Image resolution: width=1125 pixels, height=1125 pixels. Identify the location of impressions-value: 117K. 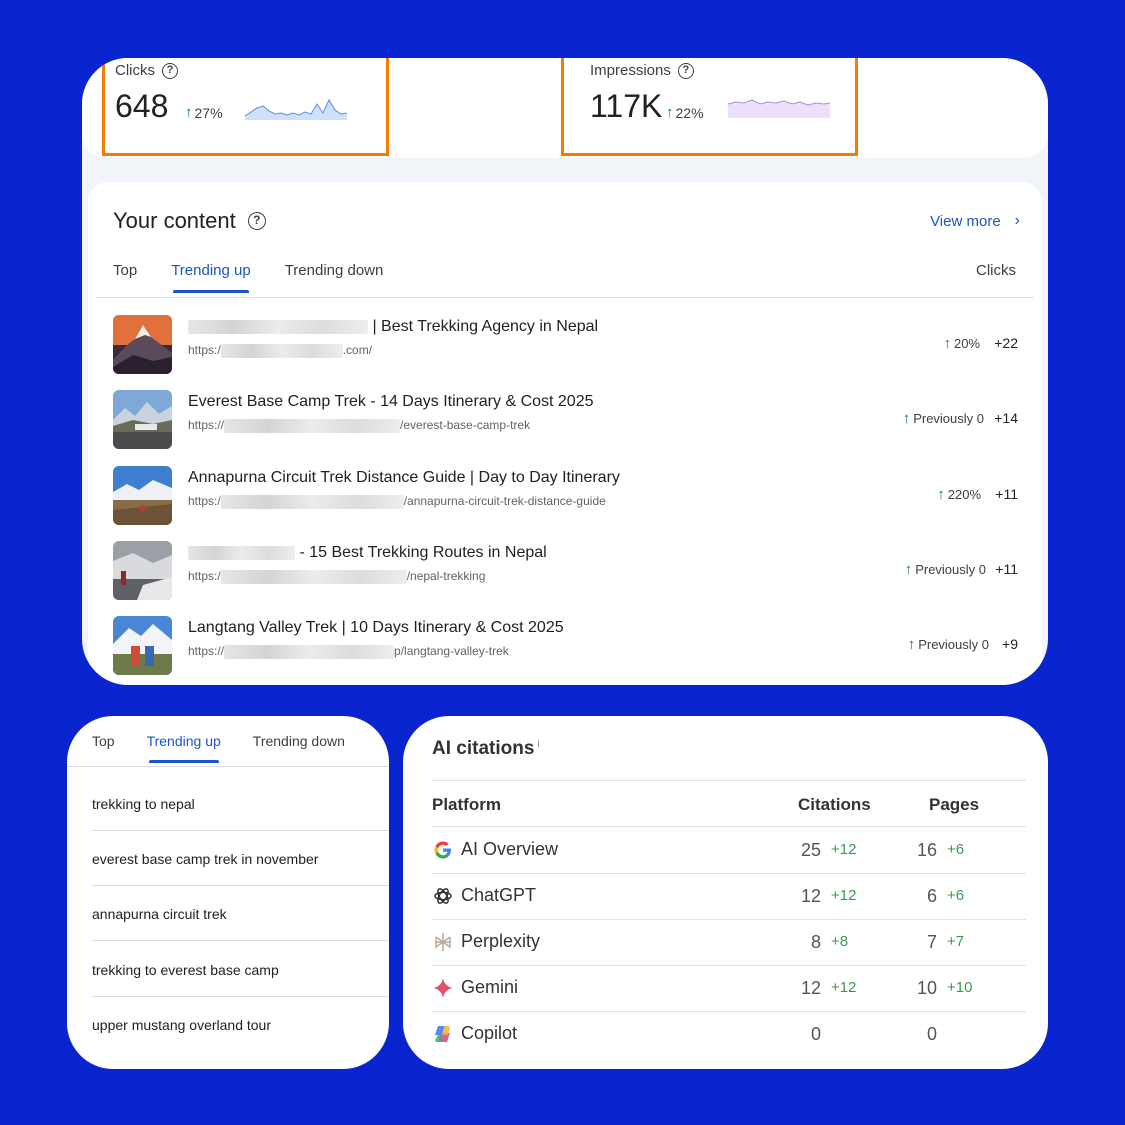
(626, 106).